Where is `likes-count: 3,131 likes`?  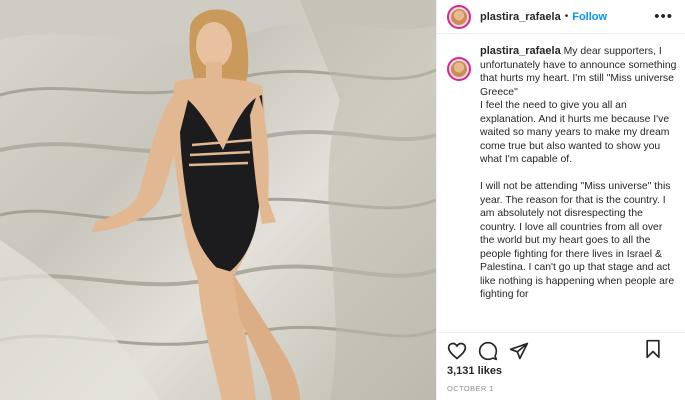
likes-count: 3,131 likes is located at coordinates (474, 371).